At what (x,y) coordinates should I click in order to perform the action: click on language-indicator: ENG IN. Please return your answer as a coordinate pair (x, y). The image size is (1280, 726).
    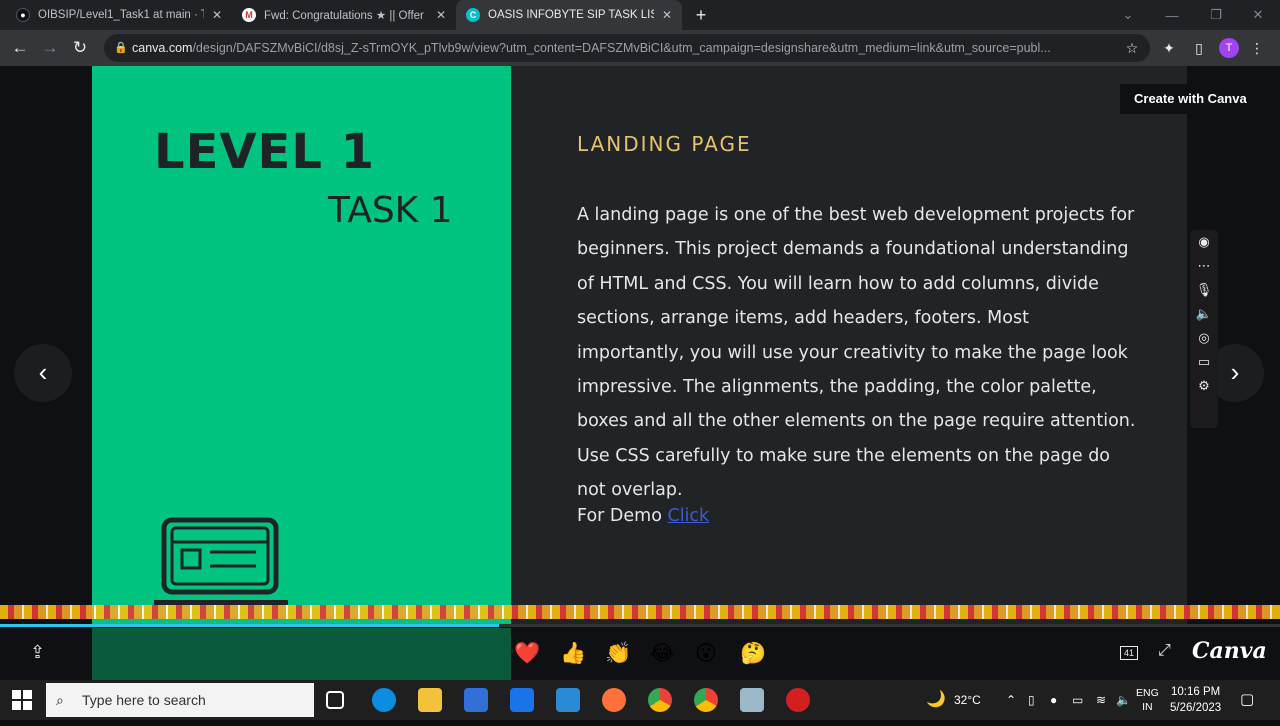
    Looking at the image, I should click on (1147, 706).